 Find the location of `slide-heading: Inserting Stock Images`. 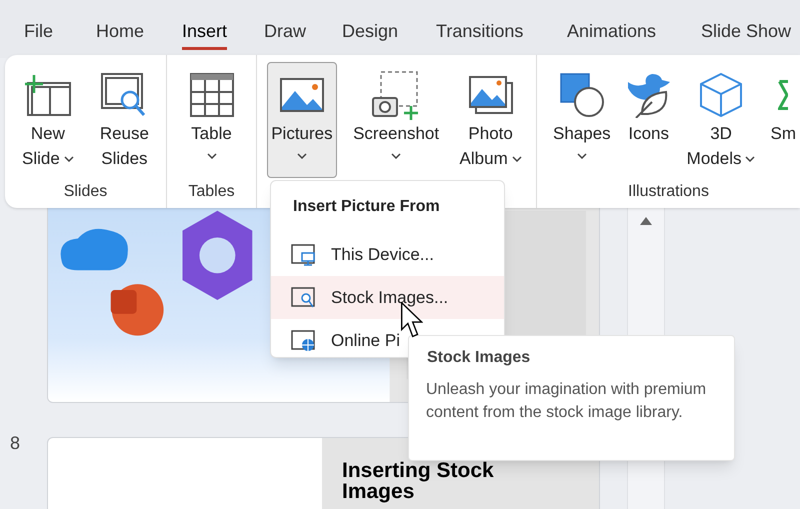

slide-heading: Inserting Stock Images is located at coordinates (418, 481).